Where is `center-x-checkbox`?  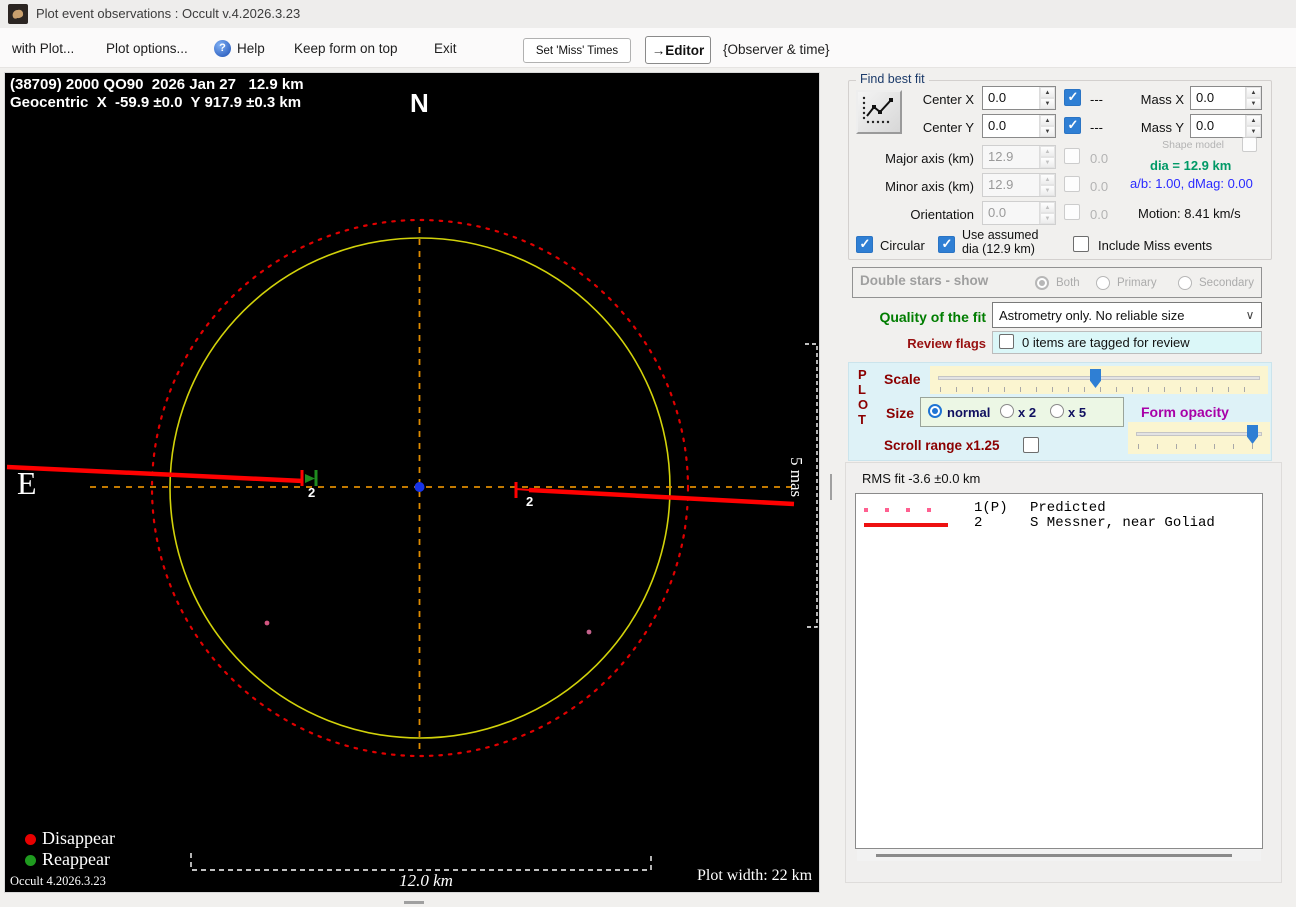 center-x-checkbox is located at coordinates (1072, 97).